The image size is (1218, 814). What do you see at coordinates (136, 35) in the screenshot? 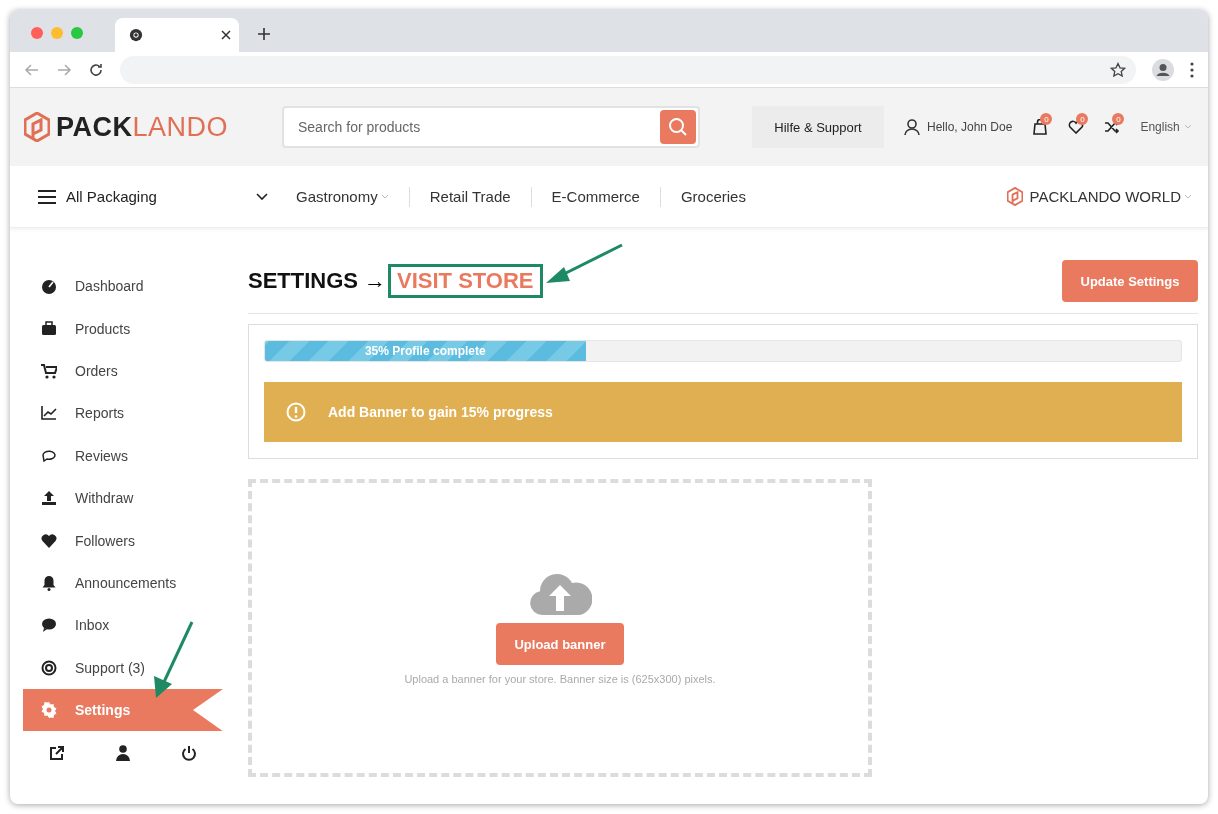
I see `browser-logo-icon` at bounding box center [136, 35].